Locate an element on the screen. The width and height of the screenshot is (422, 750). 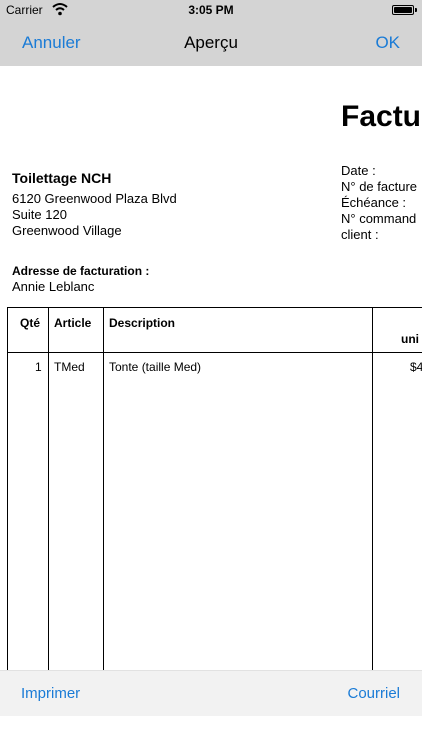
header-description: Description is located at coordinates (142, 323).